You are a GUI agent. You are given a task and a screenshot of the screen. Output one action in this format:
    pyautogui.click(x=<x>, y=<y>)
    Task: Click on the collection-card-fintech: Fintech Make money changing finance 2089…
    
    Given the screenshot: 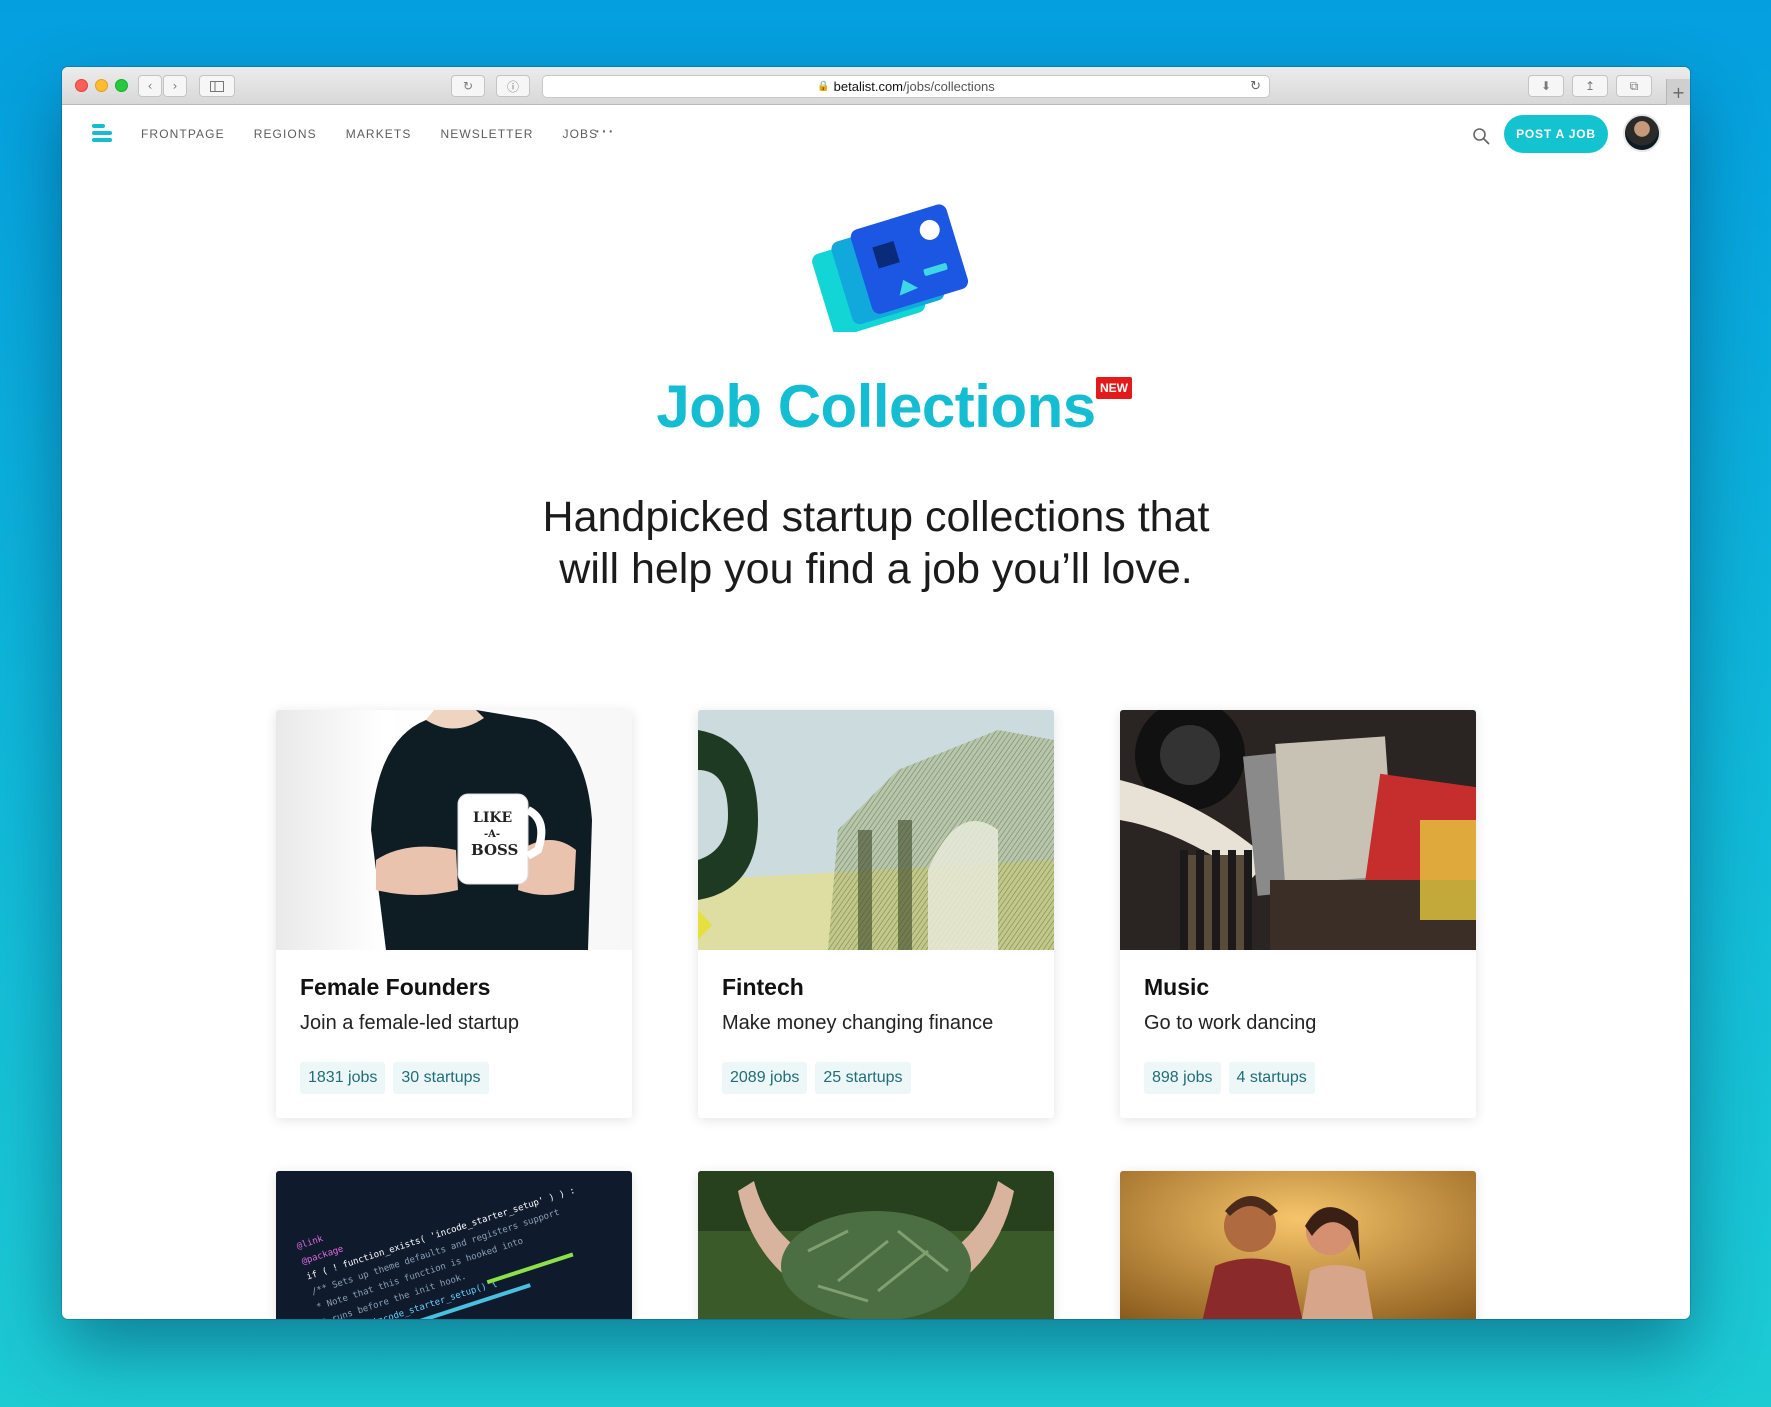 What is the action you would take?
    pyautogui.click(x=876, y=914)
    